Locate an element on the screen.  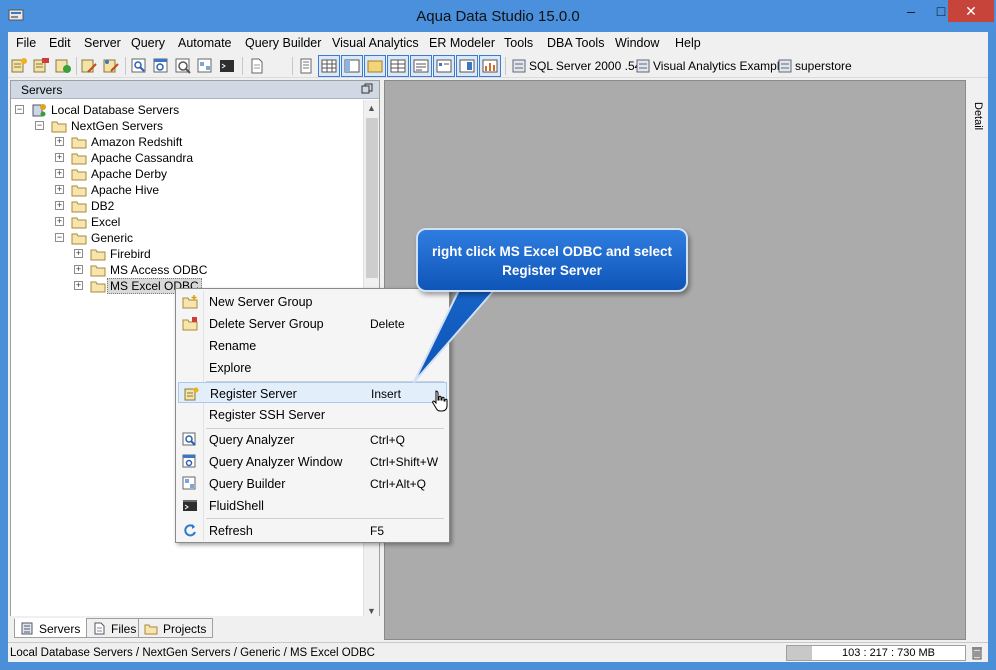
toolbar-connection-sql-server: SQL Server 2000 .54 is located at coordinates (585, 66).